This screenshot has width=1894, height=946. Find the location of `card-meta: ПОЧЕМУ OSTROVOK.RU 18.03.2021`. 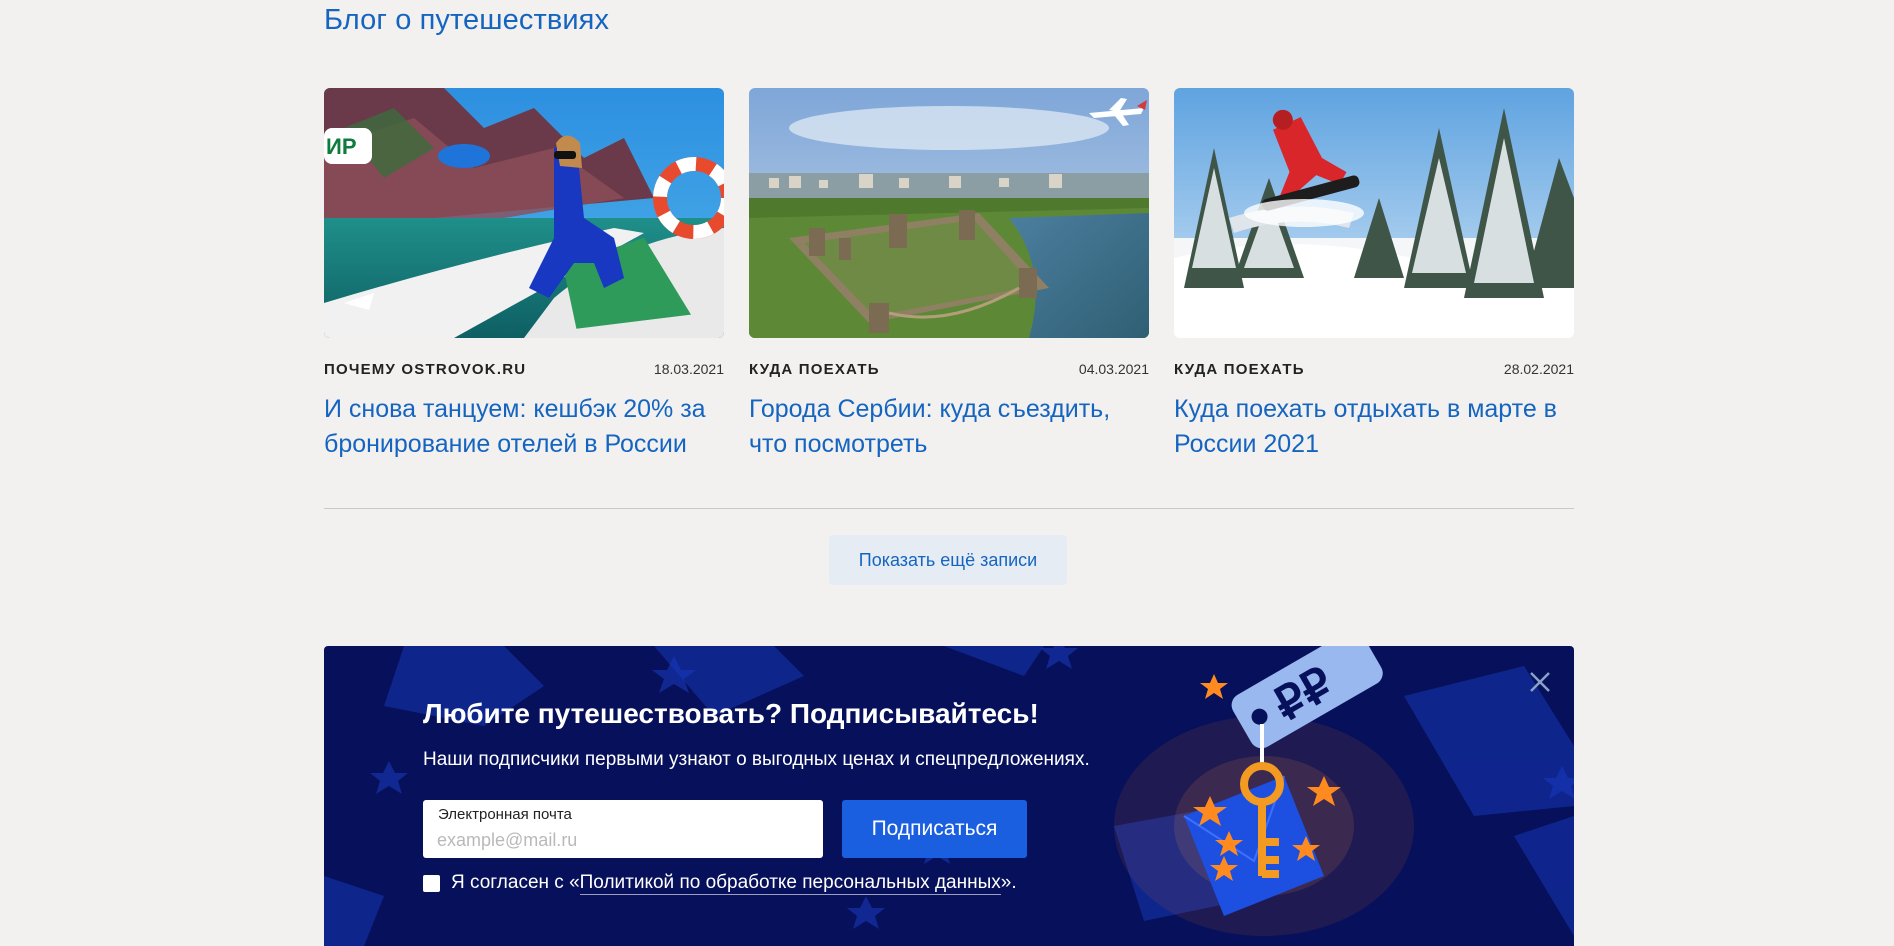

card-meta: ПОЧЕМУ OSTROVOK.RU 18.03.2021 is located at coordinates (524, 369).